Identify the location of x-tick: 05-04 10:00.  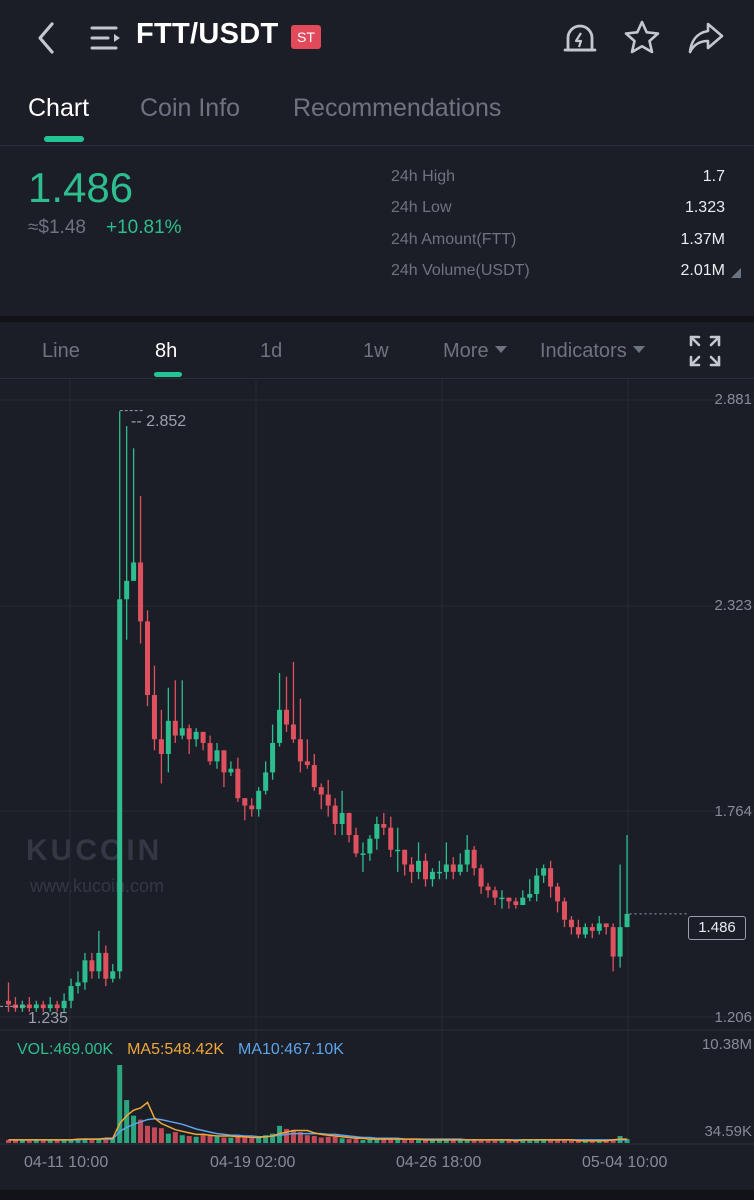
(625, 1162).